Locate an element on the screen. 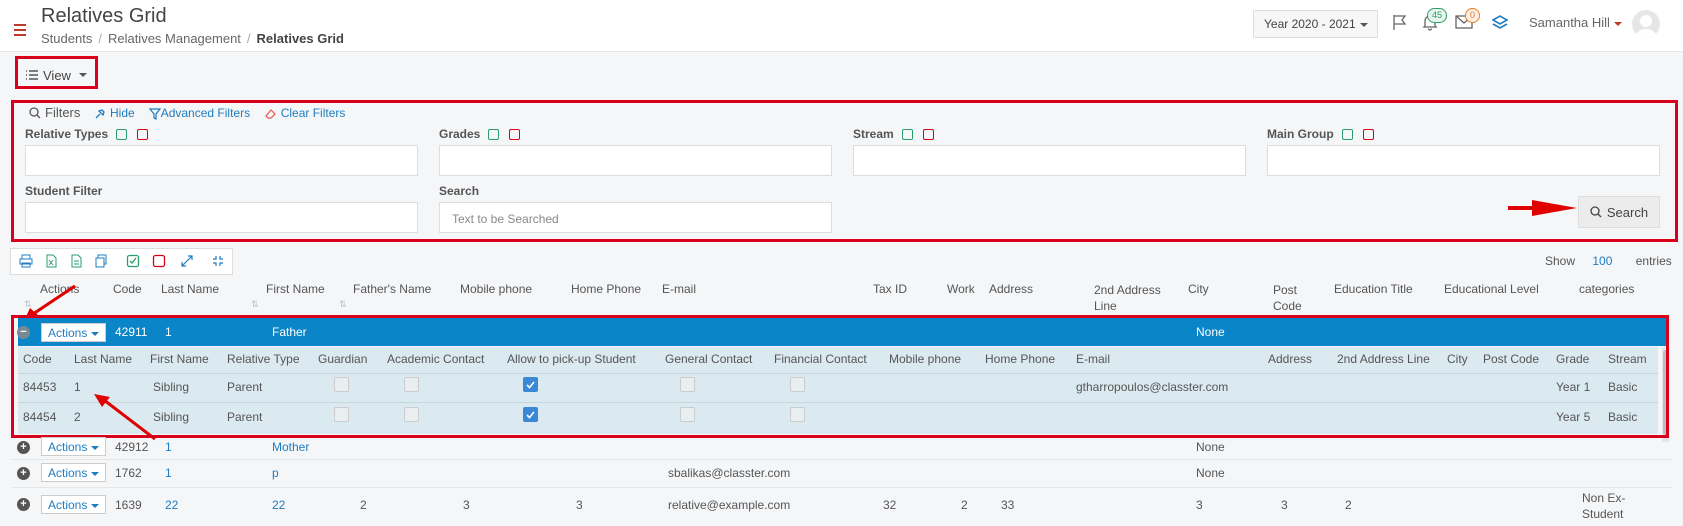 This screenshot has width=1683, height=526. mail-count: 0 is located at coordinates (1473, 15).